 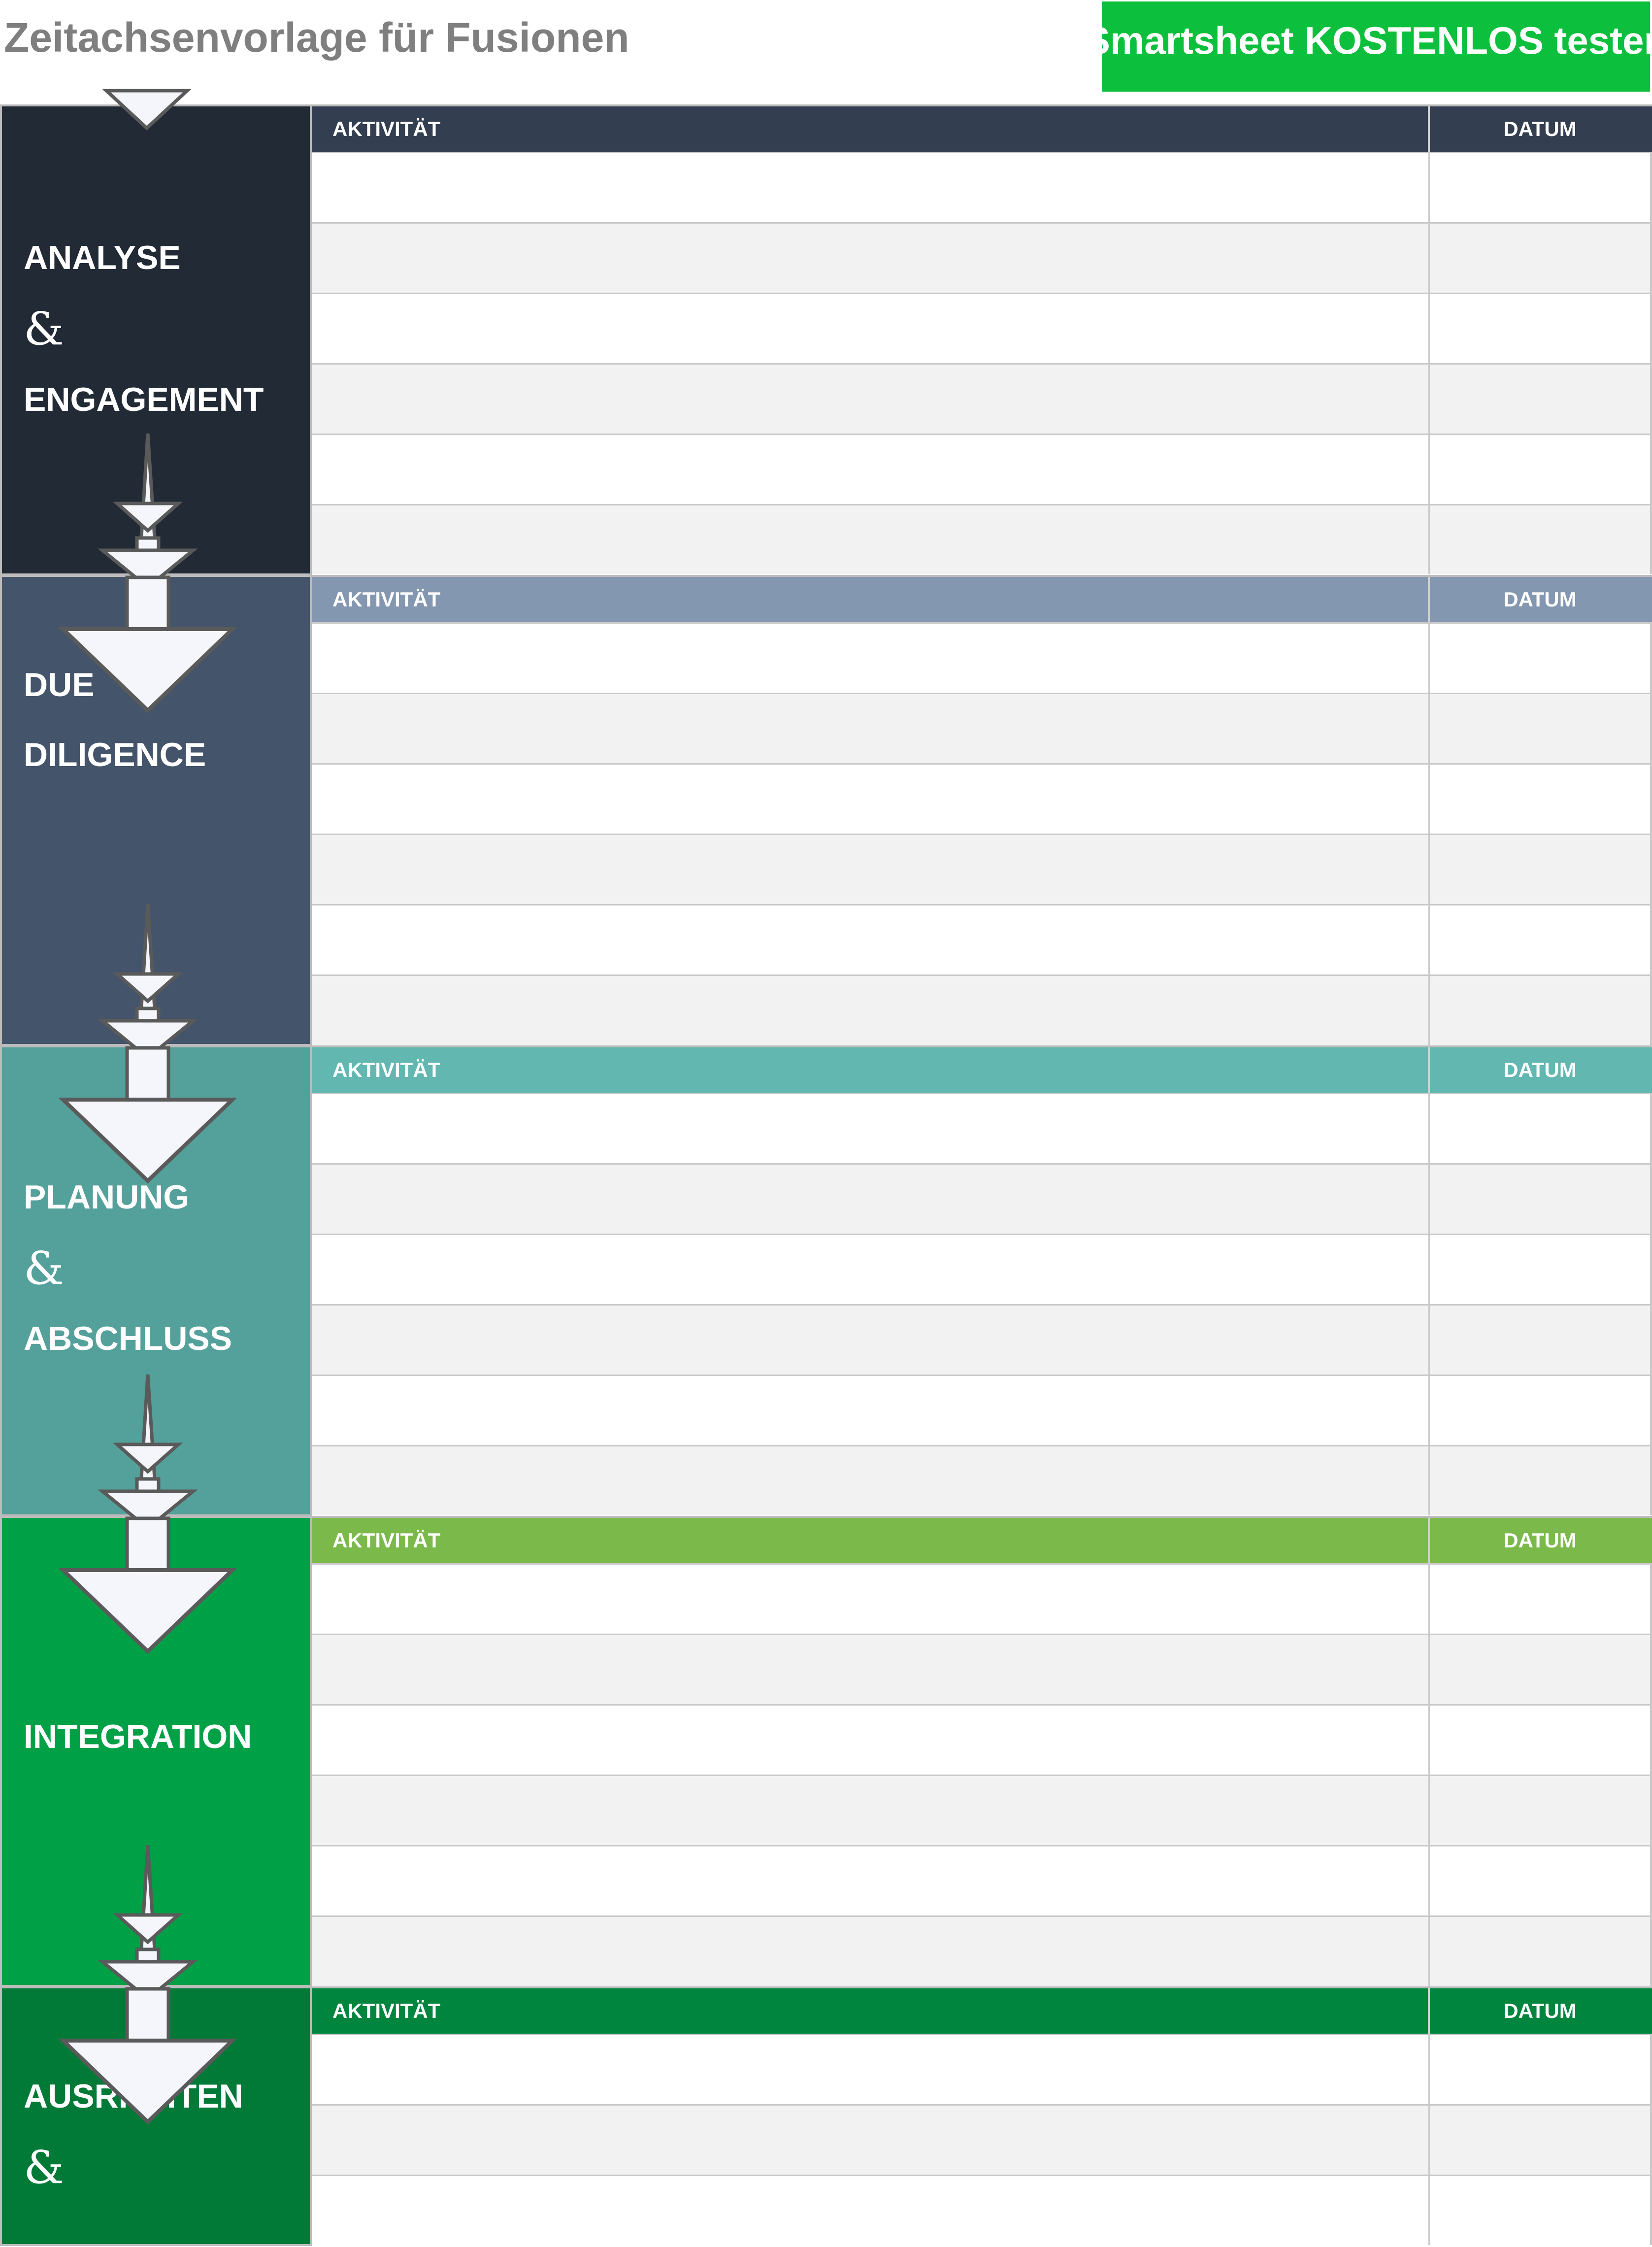 What do you see at coordinates (1369, 46) in the screenshot?
I see `smartsheet-trial-button: Smartsheet KOSTENLOS testen` at bounding box center [1369, 46].